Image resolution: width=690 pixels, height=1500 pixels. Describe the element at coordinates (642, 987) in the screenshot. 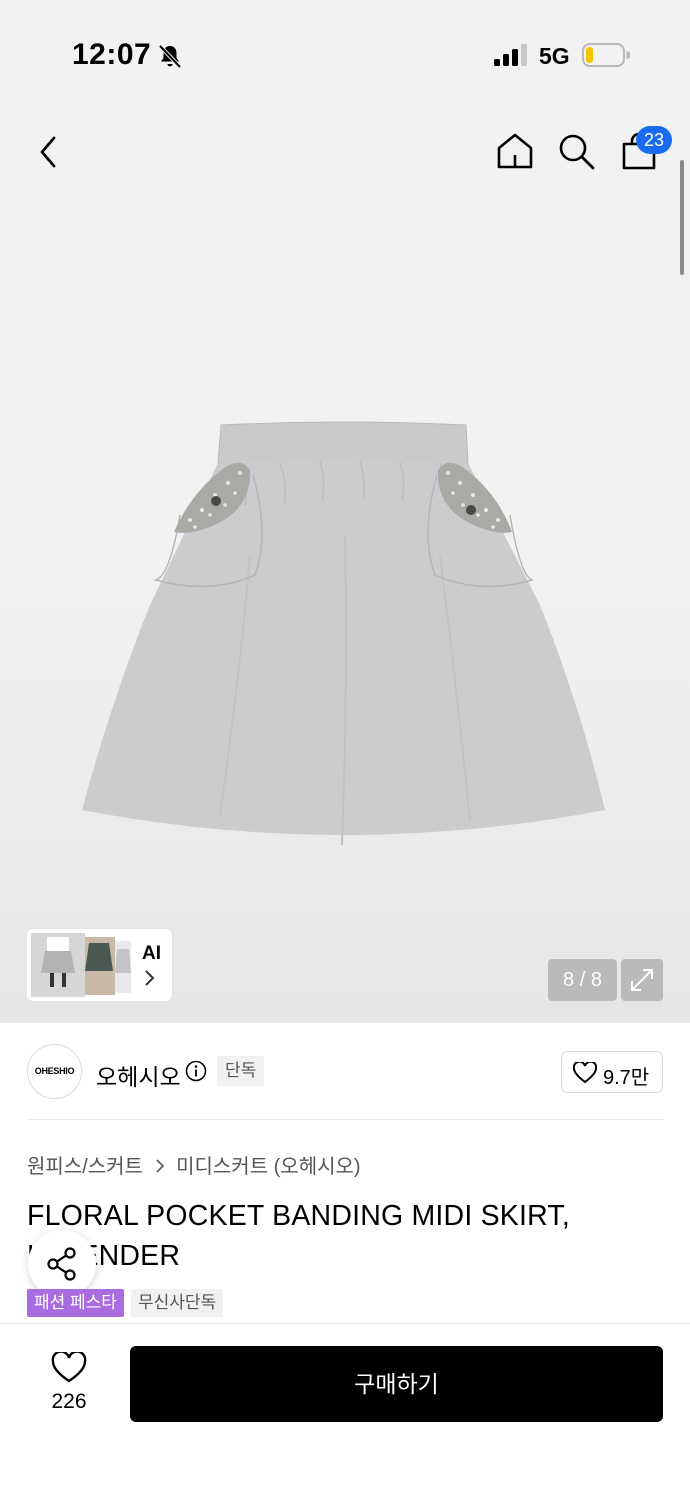

I see `expand-arrows-icon` at that location.